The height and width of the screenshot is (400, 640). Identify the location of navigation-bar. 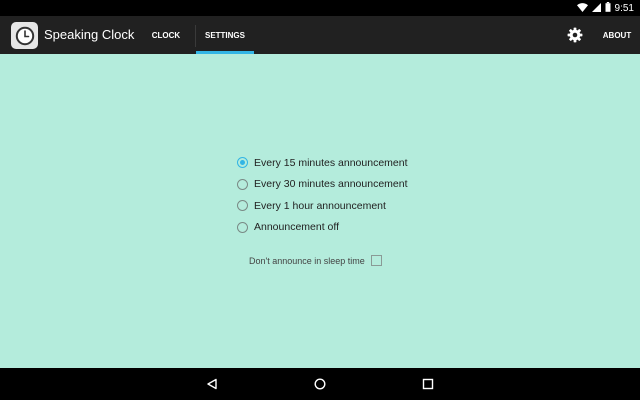
(320, 384).